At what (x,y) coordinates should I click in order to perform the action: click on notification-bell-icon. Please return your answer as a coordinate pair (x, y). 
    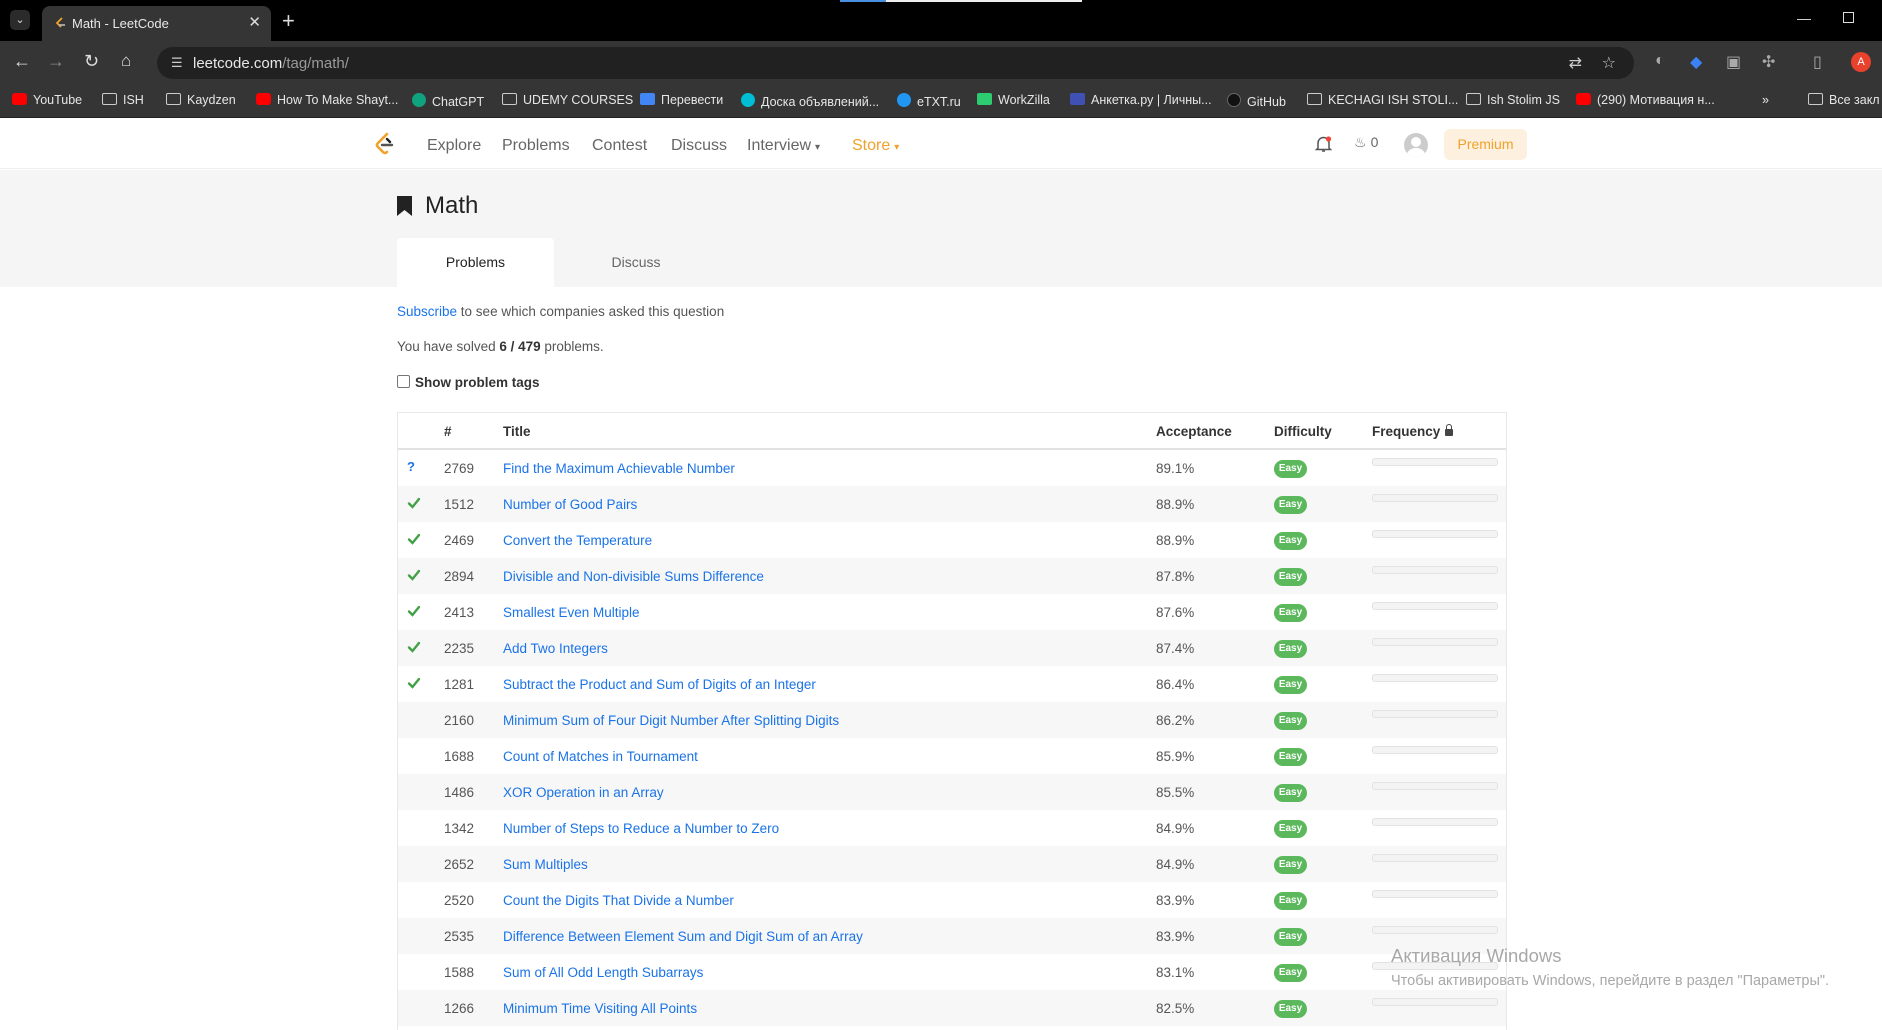
    Looking at the image, I should click on (1323, 144).